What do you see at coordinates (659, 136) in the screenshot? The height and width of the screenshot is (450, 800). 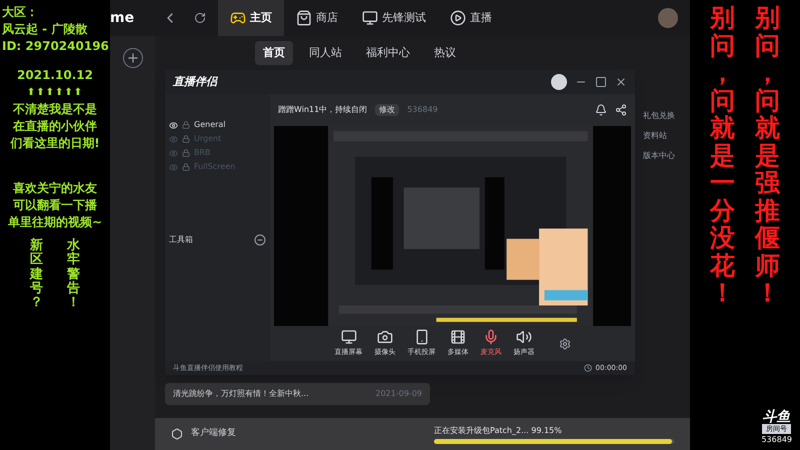 I see `side-link: 资料站` at bounding box center [659, 136].